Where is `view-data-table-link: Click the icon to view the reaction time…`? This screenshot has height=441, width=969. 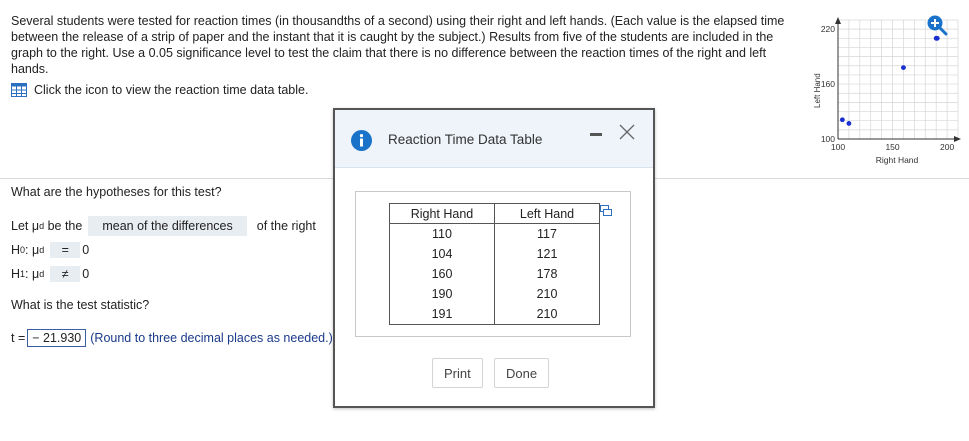 view-data-table-link: Click the icon to view the reaction time… is located at coordinates (159, 90).